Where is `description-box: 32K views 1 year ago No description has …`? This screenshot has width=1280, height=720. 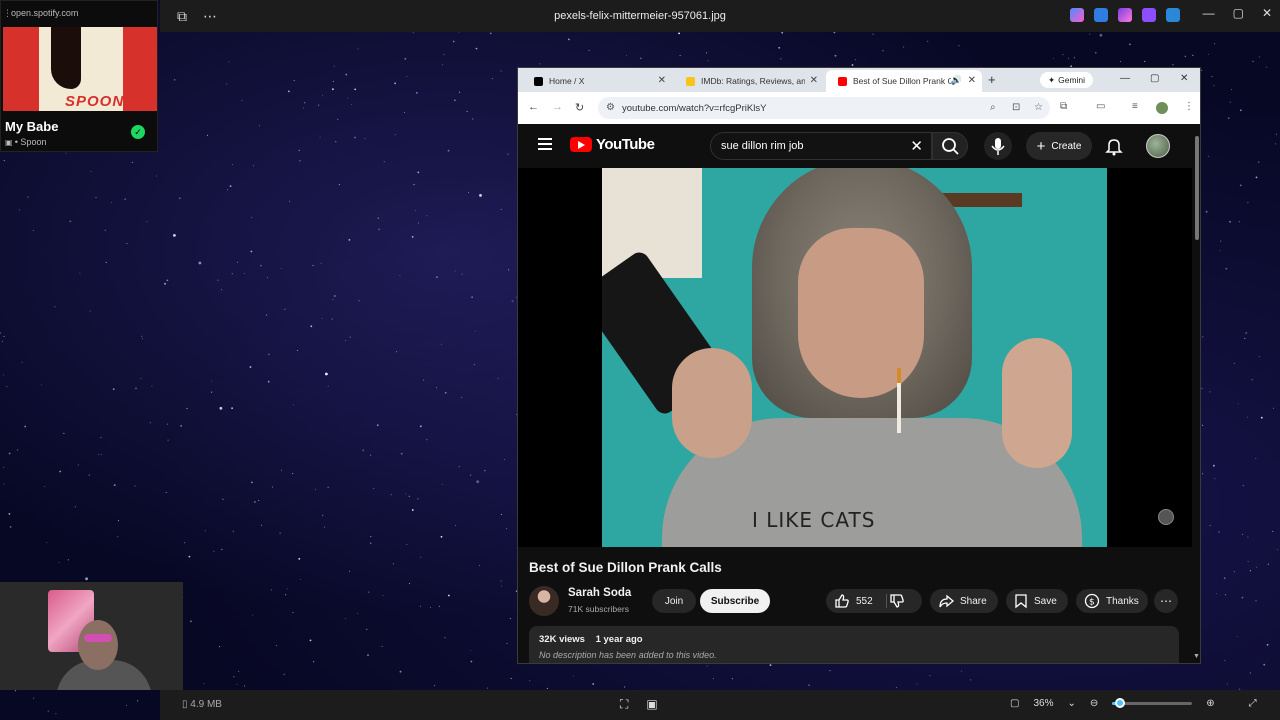 description-box: 32K views 1 year ago No description has … is located at coordinates (854, 644).